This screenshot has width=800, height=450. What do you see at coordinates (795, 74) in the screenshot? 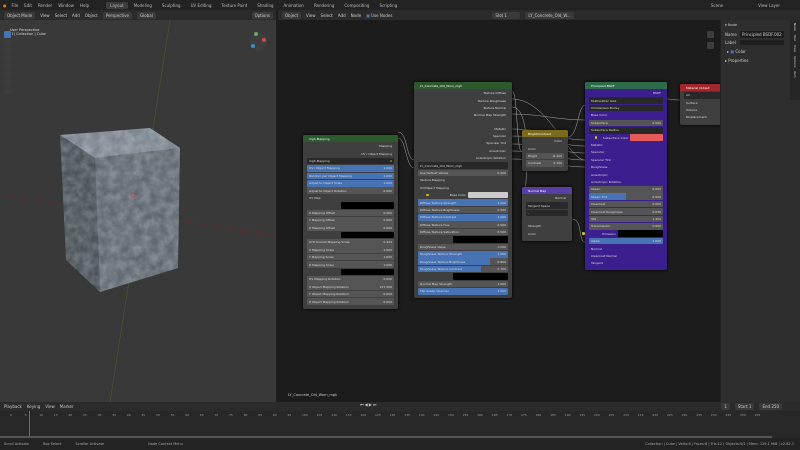
I see `sidebar-tab-item: Item` at bounding box center [795, 74].